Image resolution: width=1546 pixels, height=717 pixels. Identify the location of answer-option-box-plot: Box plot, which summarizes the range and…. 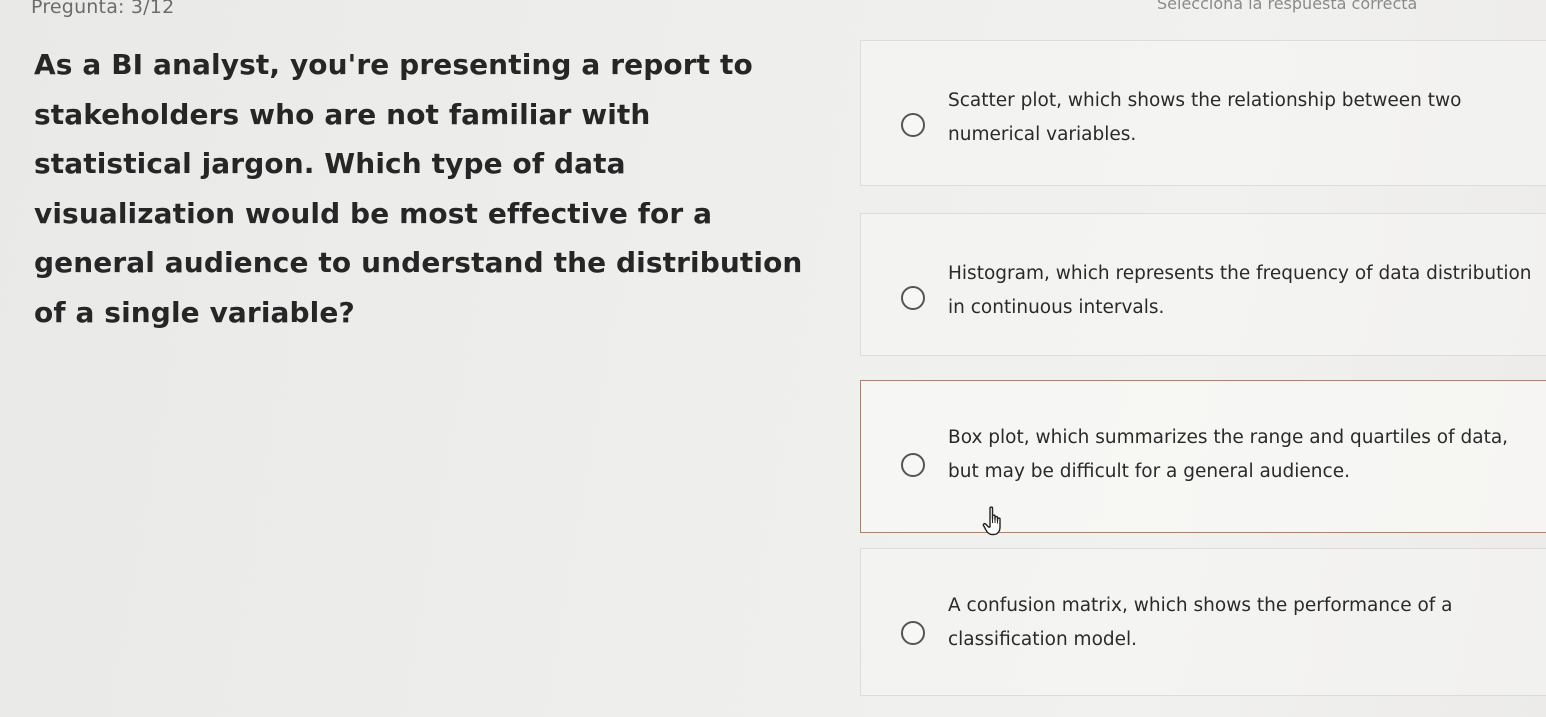
(1203, 456).